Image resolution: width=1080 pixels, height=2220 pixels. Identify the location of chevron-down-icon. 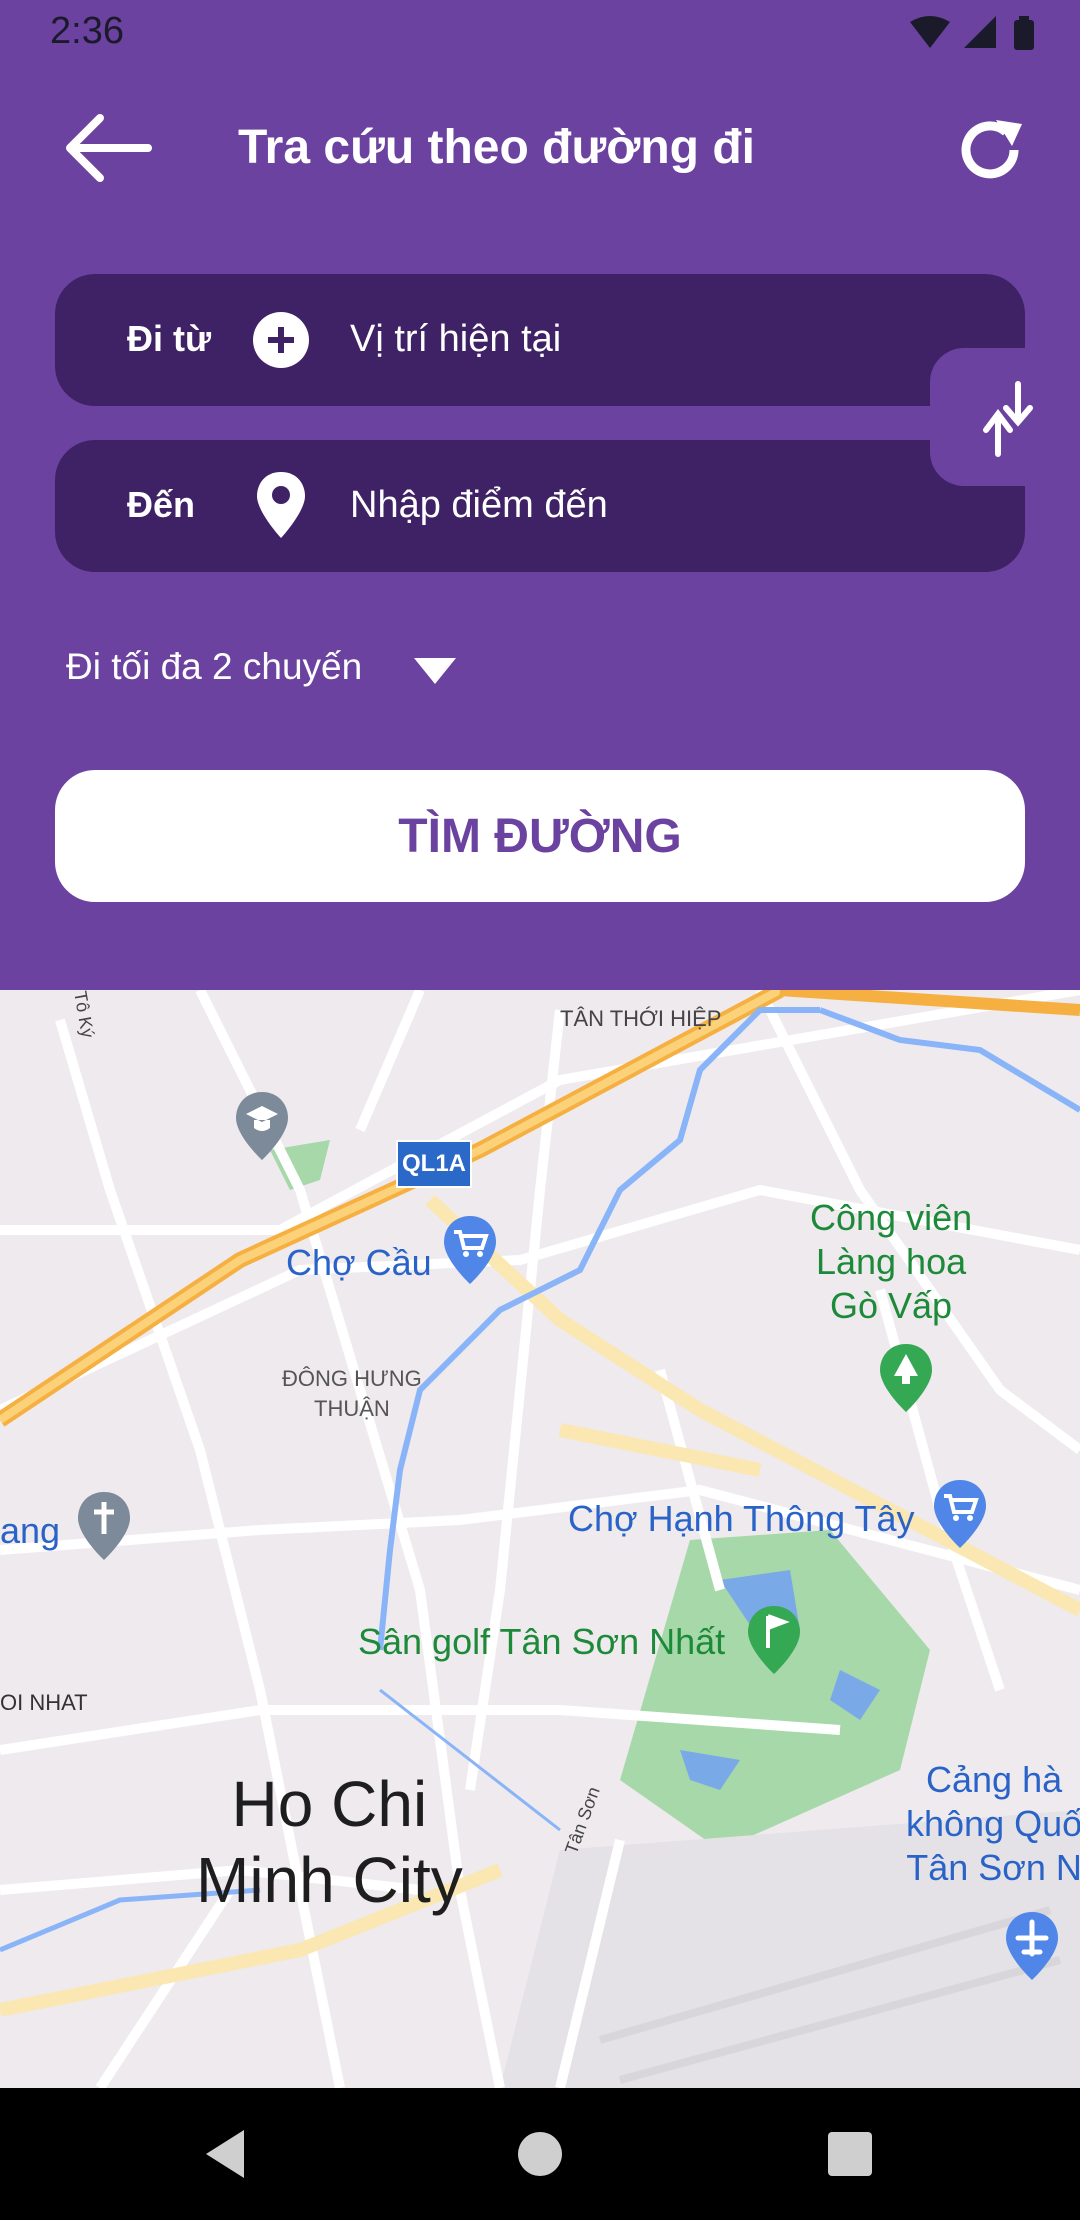
(435, 670).